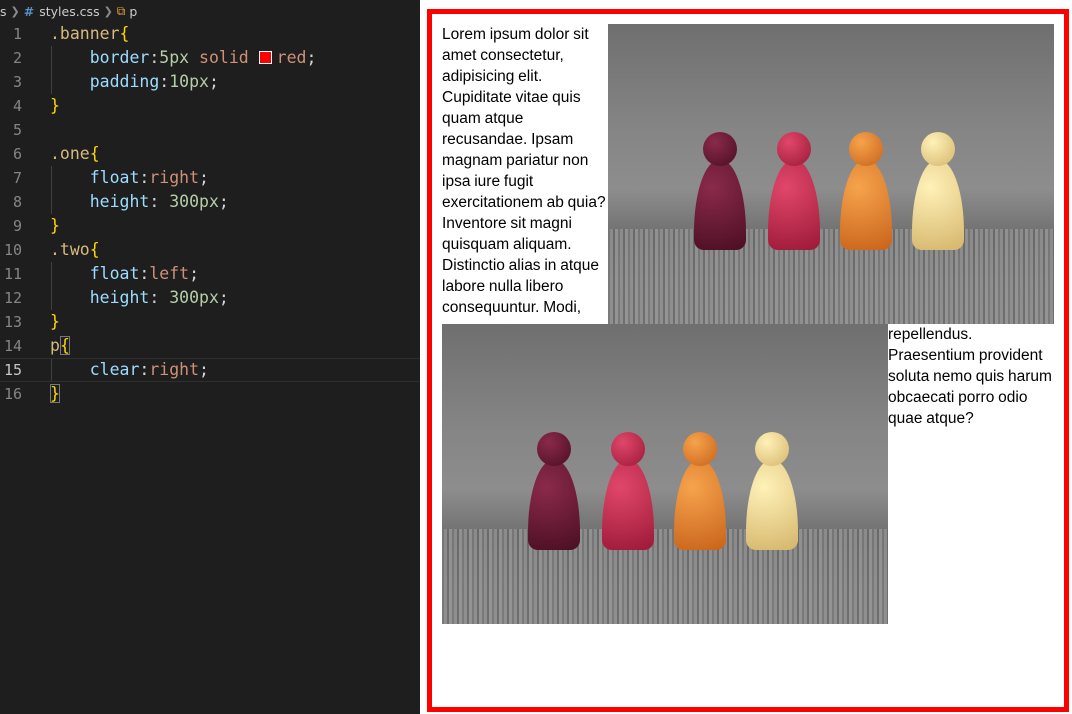  I want to click on line-number: 16, so click(12, 394).